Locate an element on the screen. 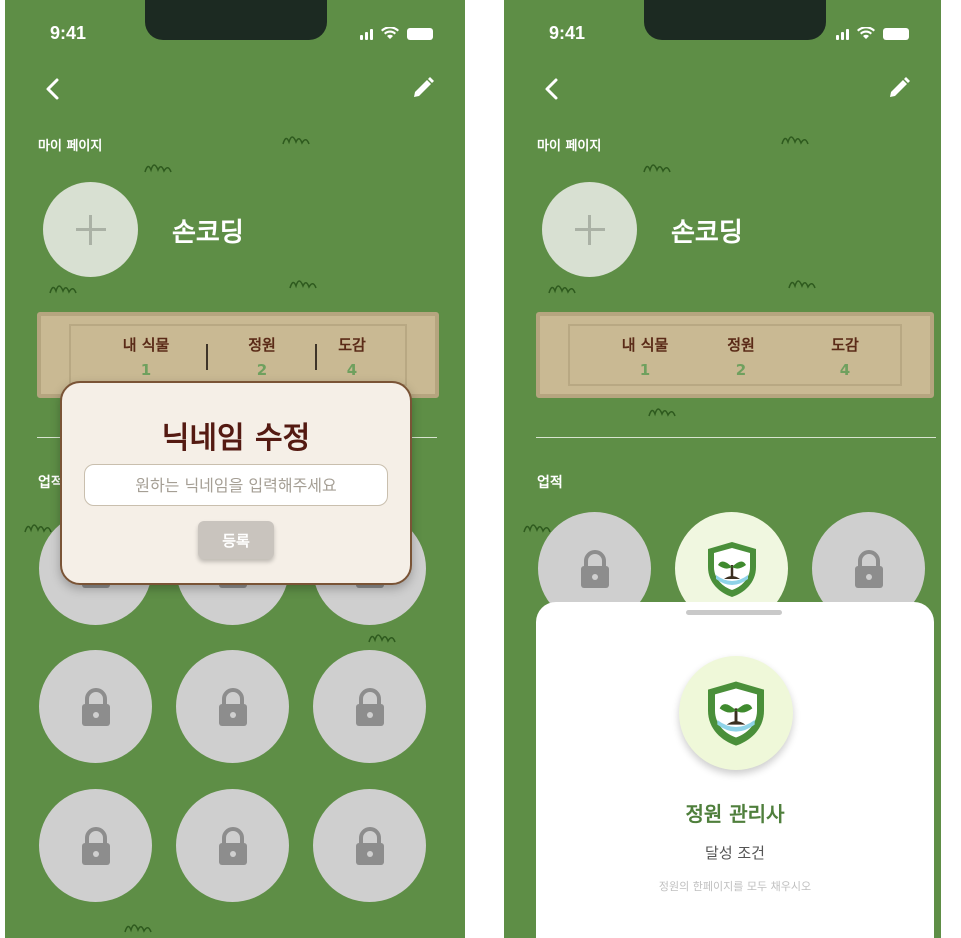 This screenshot has width=961, height=938. achievement-title: 정원 관리사 is located at coordinates (735, 814).